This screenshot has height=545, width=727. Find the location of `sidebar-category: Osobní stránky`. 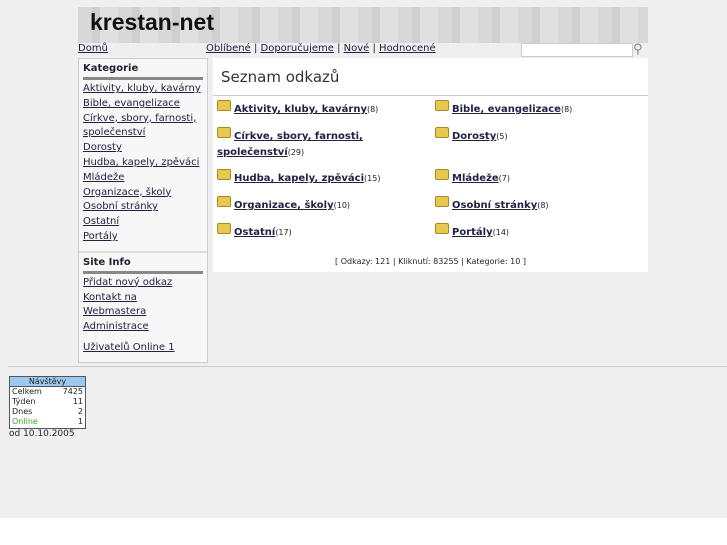

sidebar-category: Osobní stránky is located at coordinates (143, 207).